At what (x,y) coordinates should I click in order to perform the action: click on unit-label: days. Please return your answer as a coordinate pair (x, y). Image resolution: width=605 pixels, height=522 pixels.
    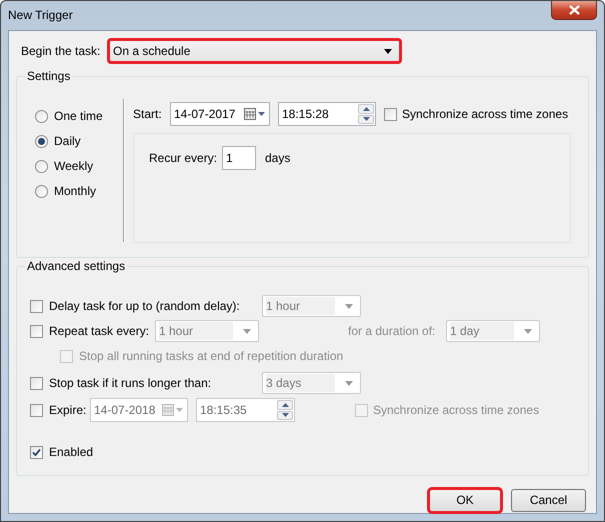
    Looking at the image, I should click on (277, 158).